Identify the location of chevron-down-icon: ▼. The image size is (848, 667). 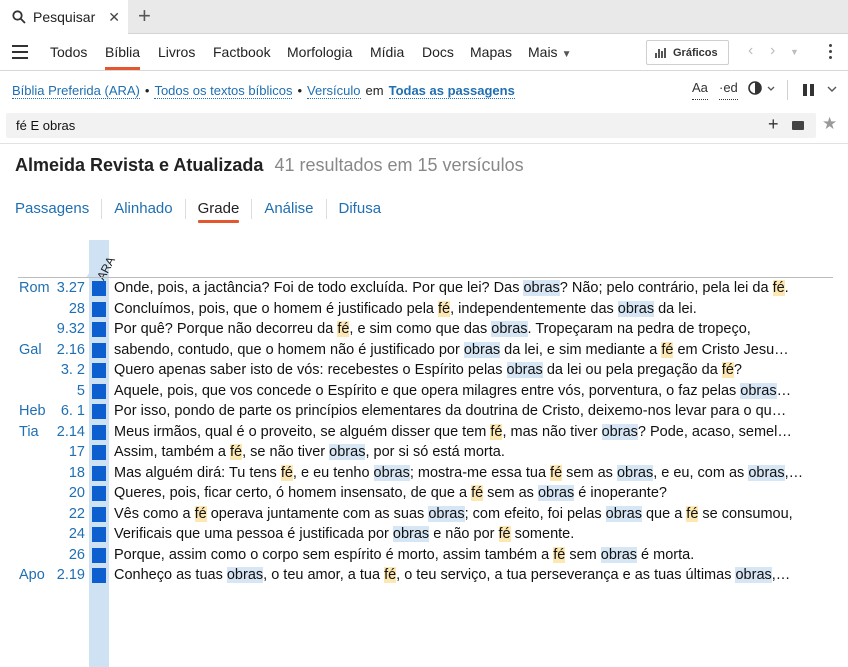
(566, 54).